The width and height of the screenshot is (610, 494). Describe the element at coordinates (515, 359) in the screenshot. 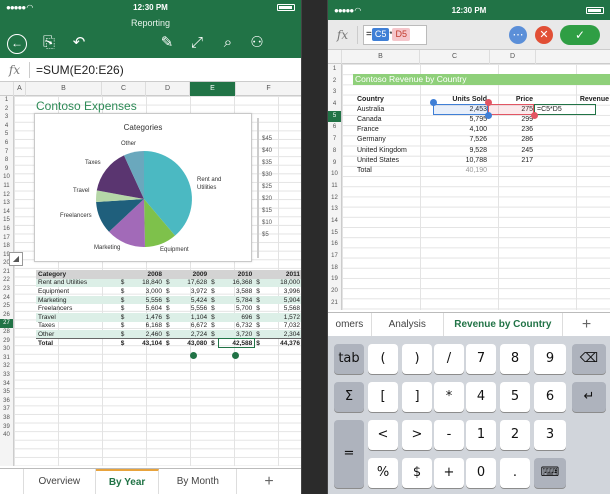

I see `key-1-6: 8` at that location.